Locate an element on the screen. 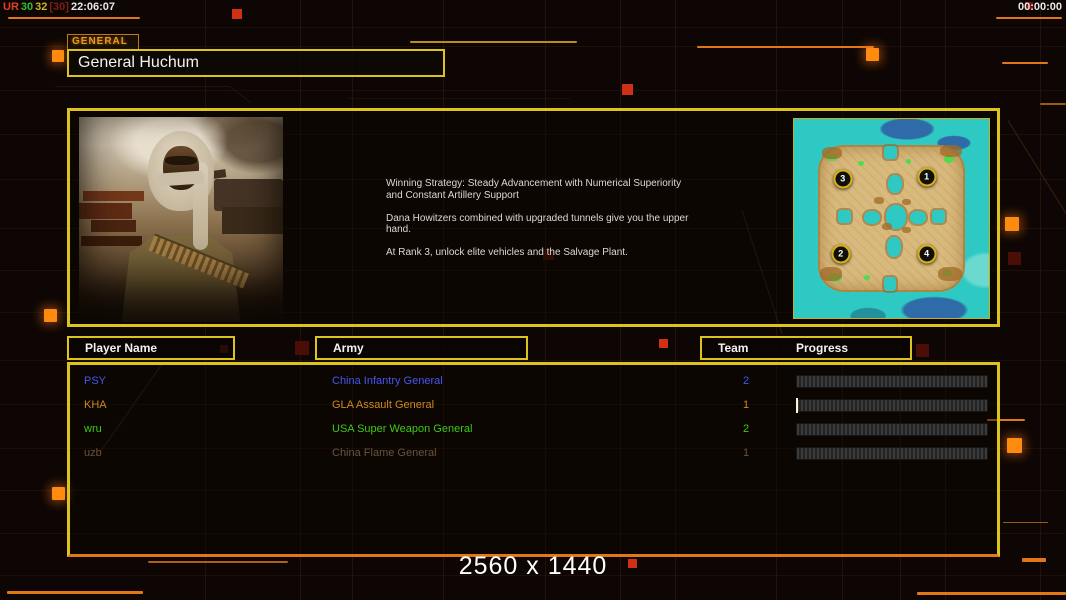 The image size is (1066, 600). perf-label: UR is located at coordinates (11, 7).